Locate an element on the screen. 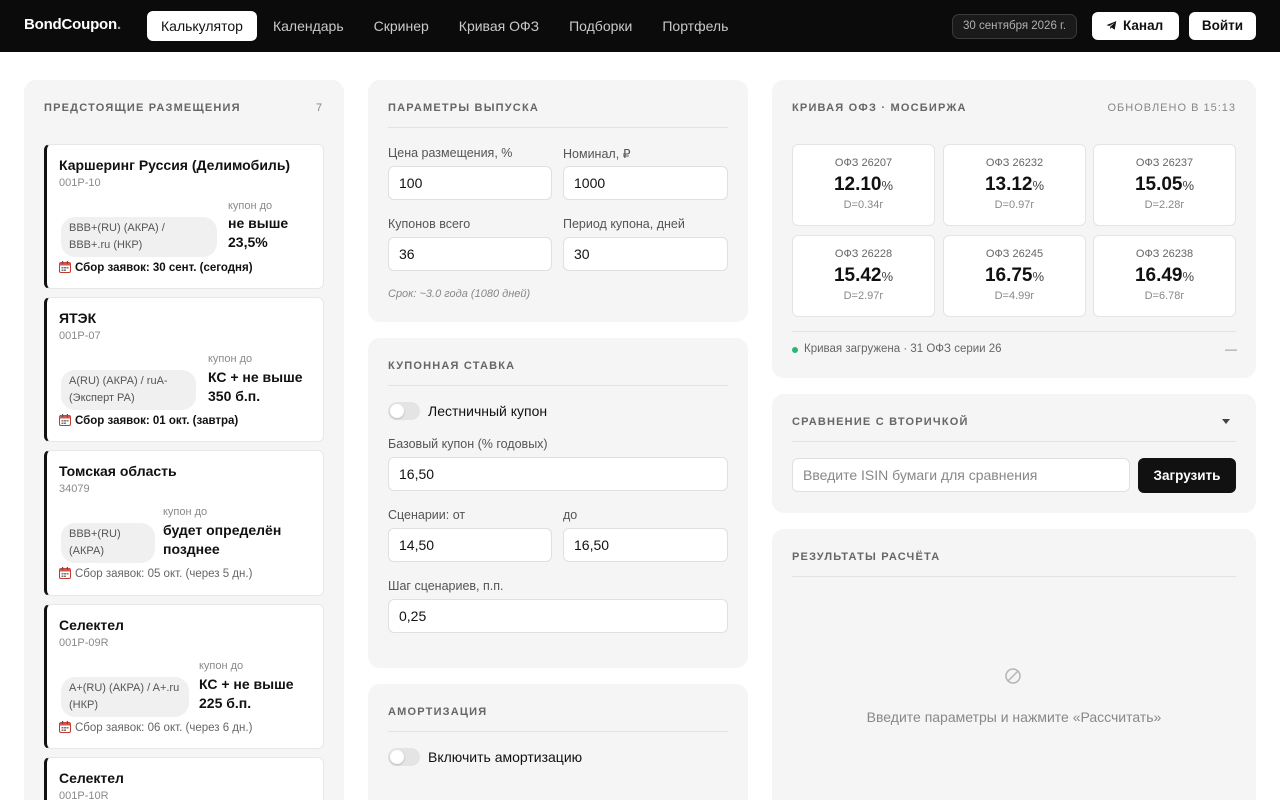 The width and height of the screenshot is (1280, 800). issue-params-title: ПАРАМЕТРЫ ВЫПУСКА is located at coordinates (464, 108).